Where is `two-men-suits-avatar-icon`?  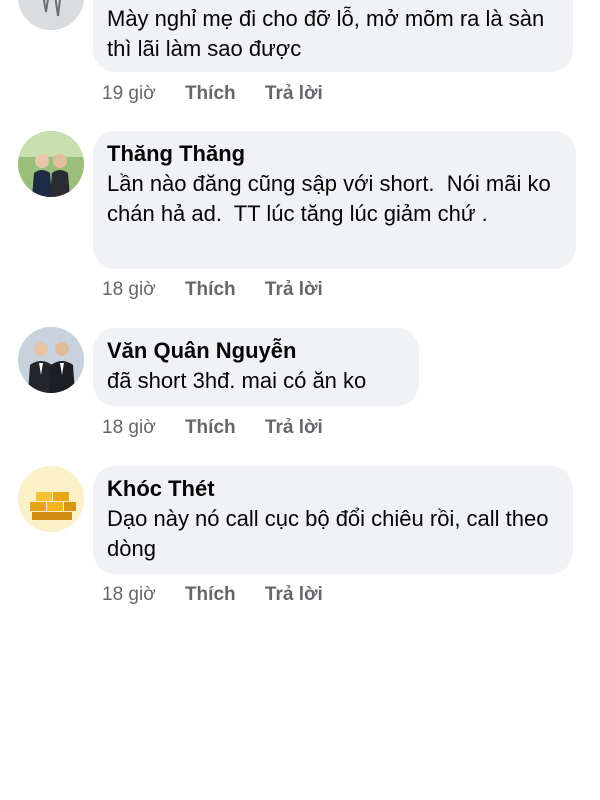 two-men-suits-avatar-icon is located at coordinates (51, 360).